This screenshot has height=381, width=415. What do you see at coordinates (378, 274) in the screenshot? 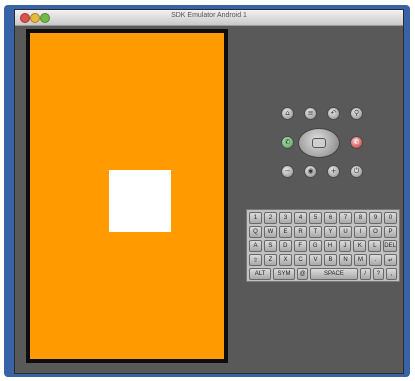
I see `question-key: ?` at bounding box center [378, 274].